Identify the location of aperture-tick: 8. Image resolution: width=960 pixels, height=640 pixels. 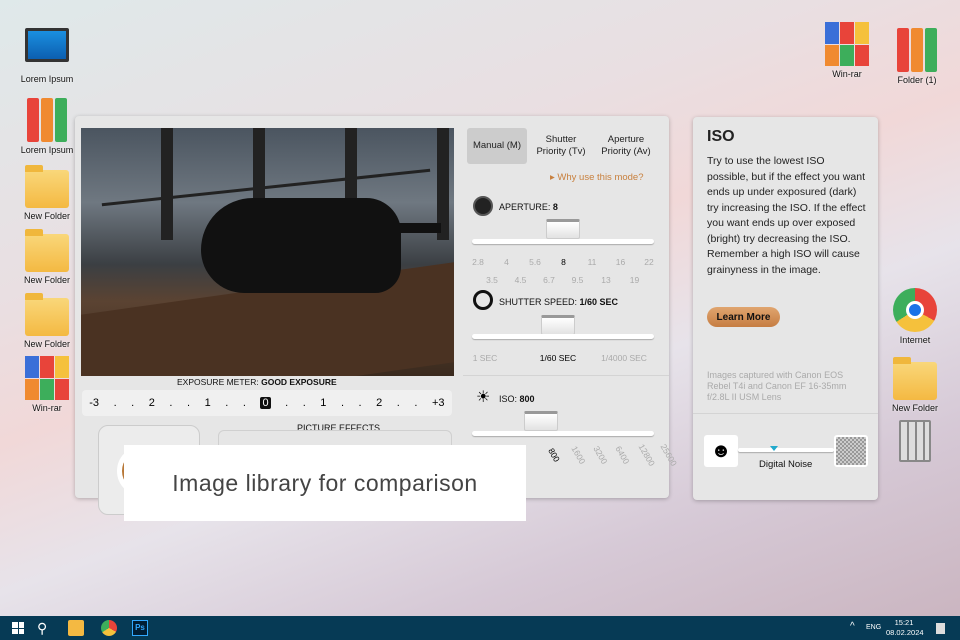
(563, 262).